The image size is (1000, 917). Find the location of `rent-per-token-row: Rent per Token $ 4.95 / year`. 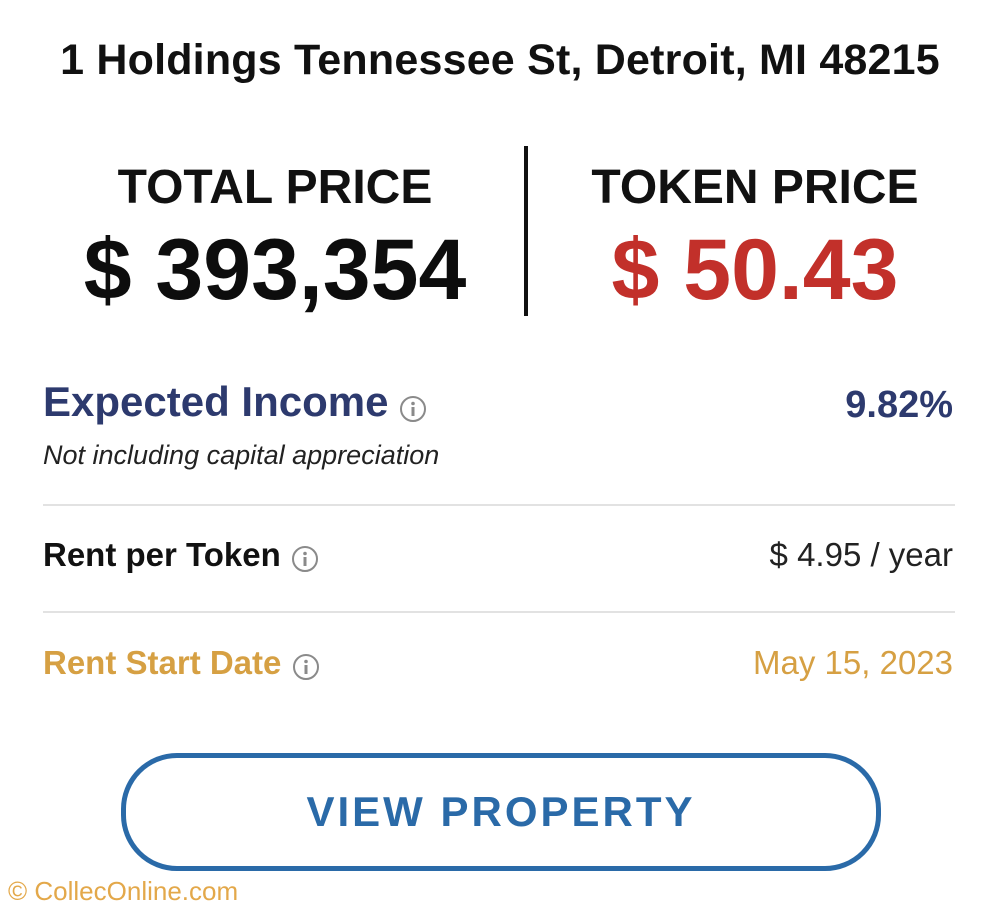

rent-per-token-row: Rent per Token $ 4.95 / year is located at coordinates (498, 561).